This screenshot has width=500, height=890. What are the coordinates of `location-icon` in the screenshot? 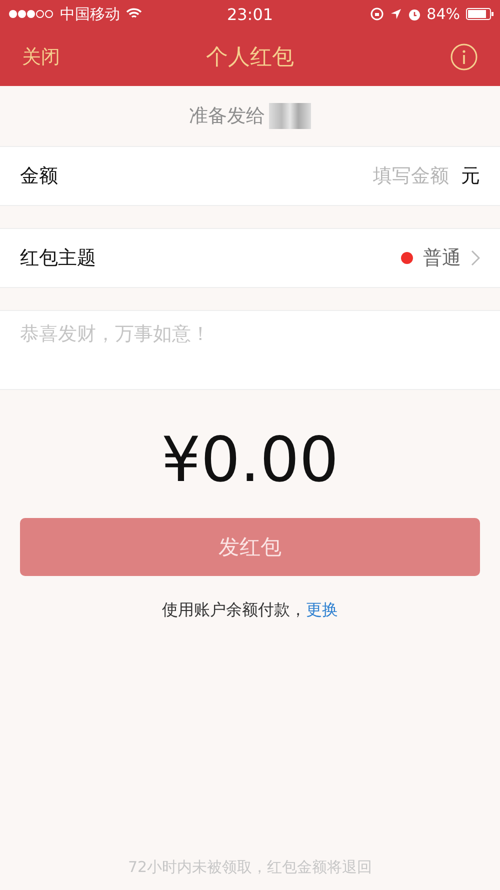 It's located at (396, 14).